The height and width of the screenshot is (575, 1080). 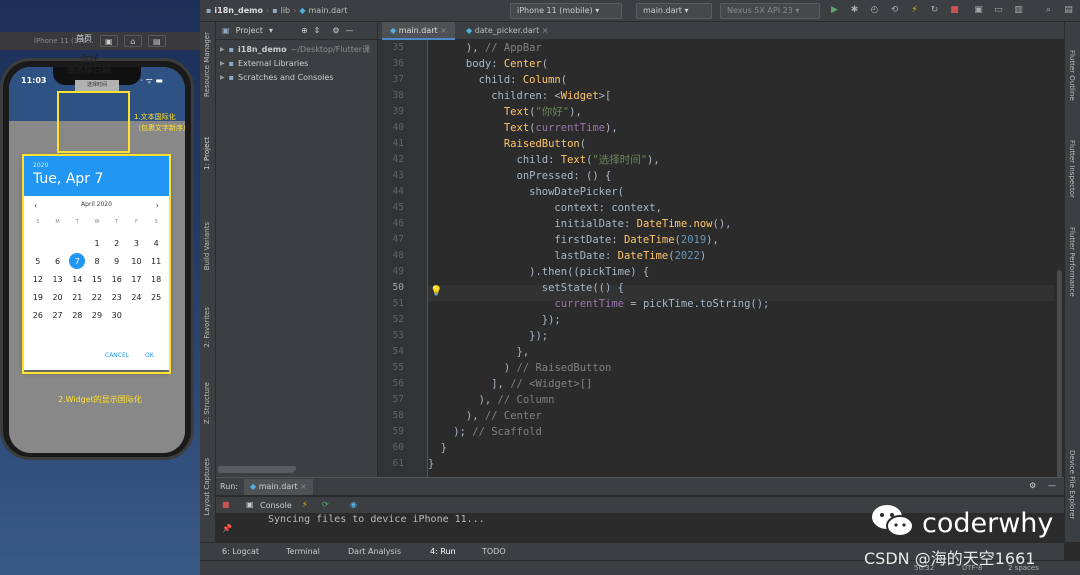 What do you see at coordinates (978, 10) in the screenshot?
I see `sdk-manager-icon: ▣` at bounding box center [978, 10].